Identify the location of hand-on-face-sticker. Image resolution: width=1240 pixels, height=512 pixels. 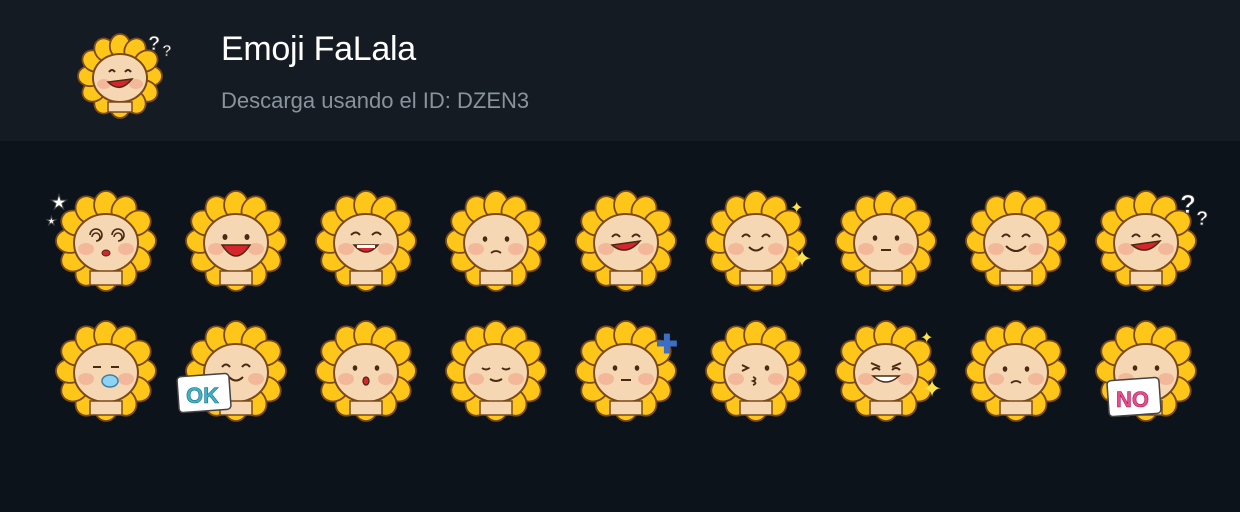
(496, 241).